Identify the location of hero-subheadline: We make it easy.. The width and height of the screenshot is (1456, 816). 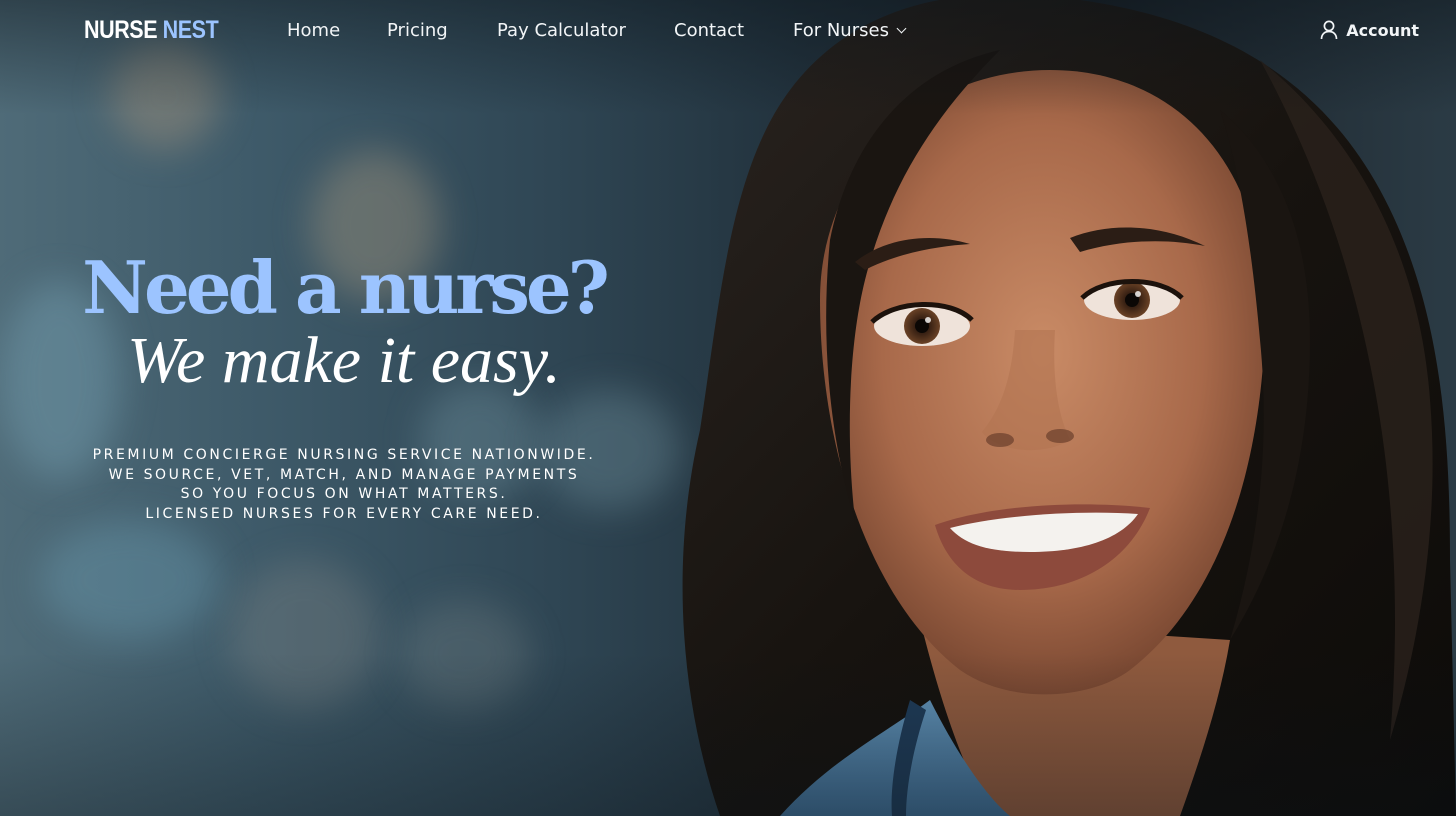
(344, 360).